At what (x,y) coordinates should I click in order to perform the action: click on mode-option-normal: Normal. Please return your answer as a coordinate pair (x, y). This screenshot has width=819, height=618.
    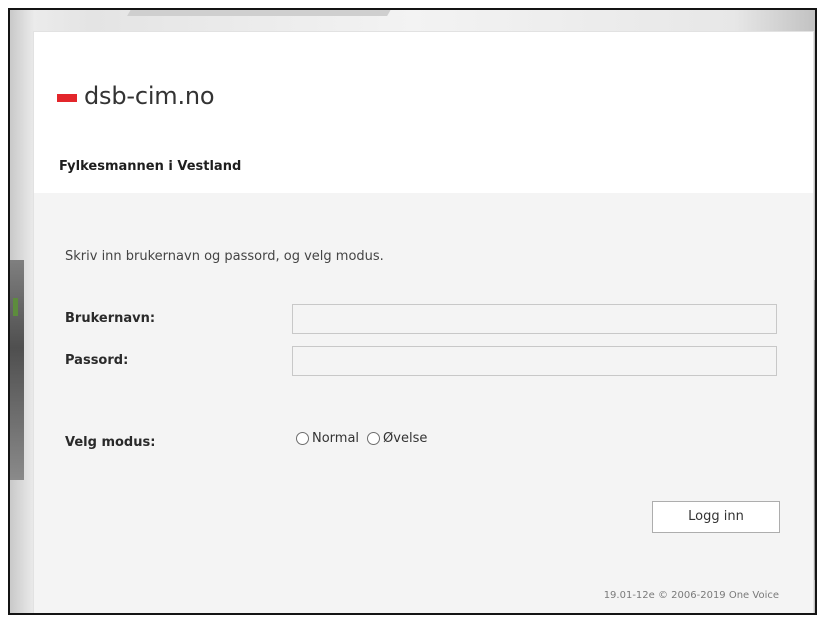
    Looking at the image, I should click on (327, 438).